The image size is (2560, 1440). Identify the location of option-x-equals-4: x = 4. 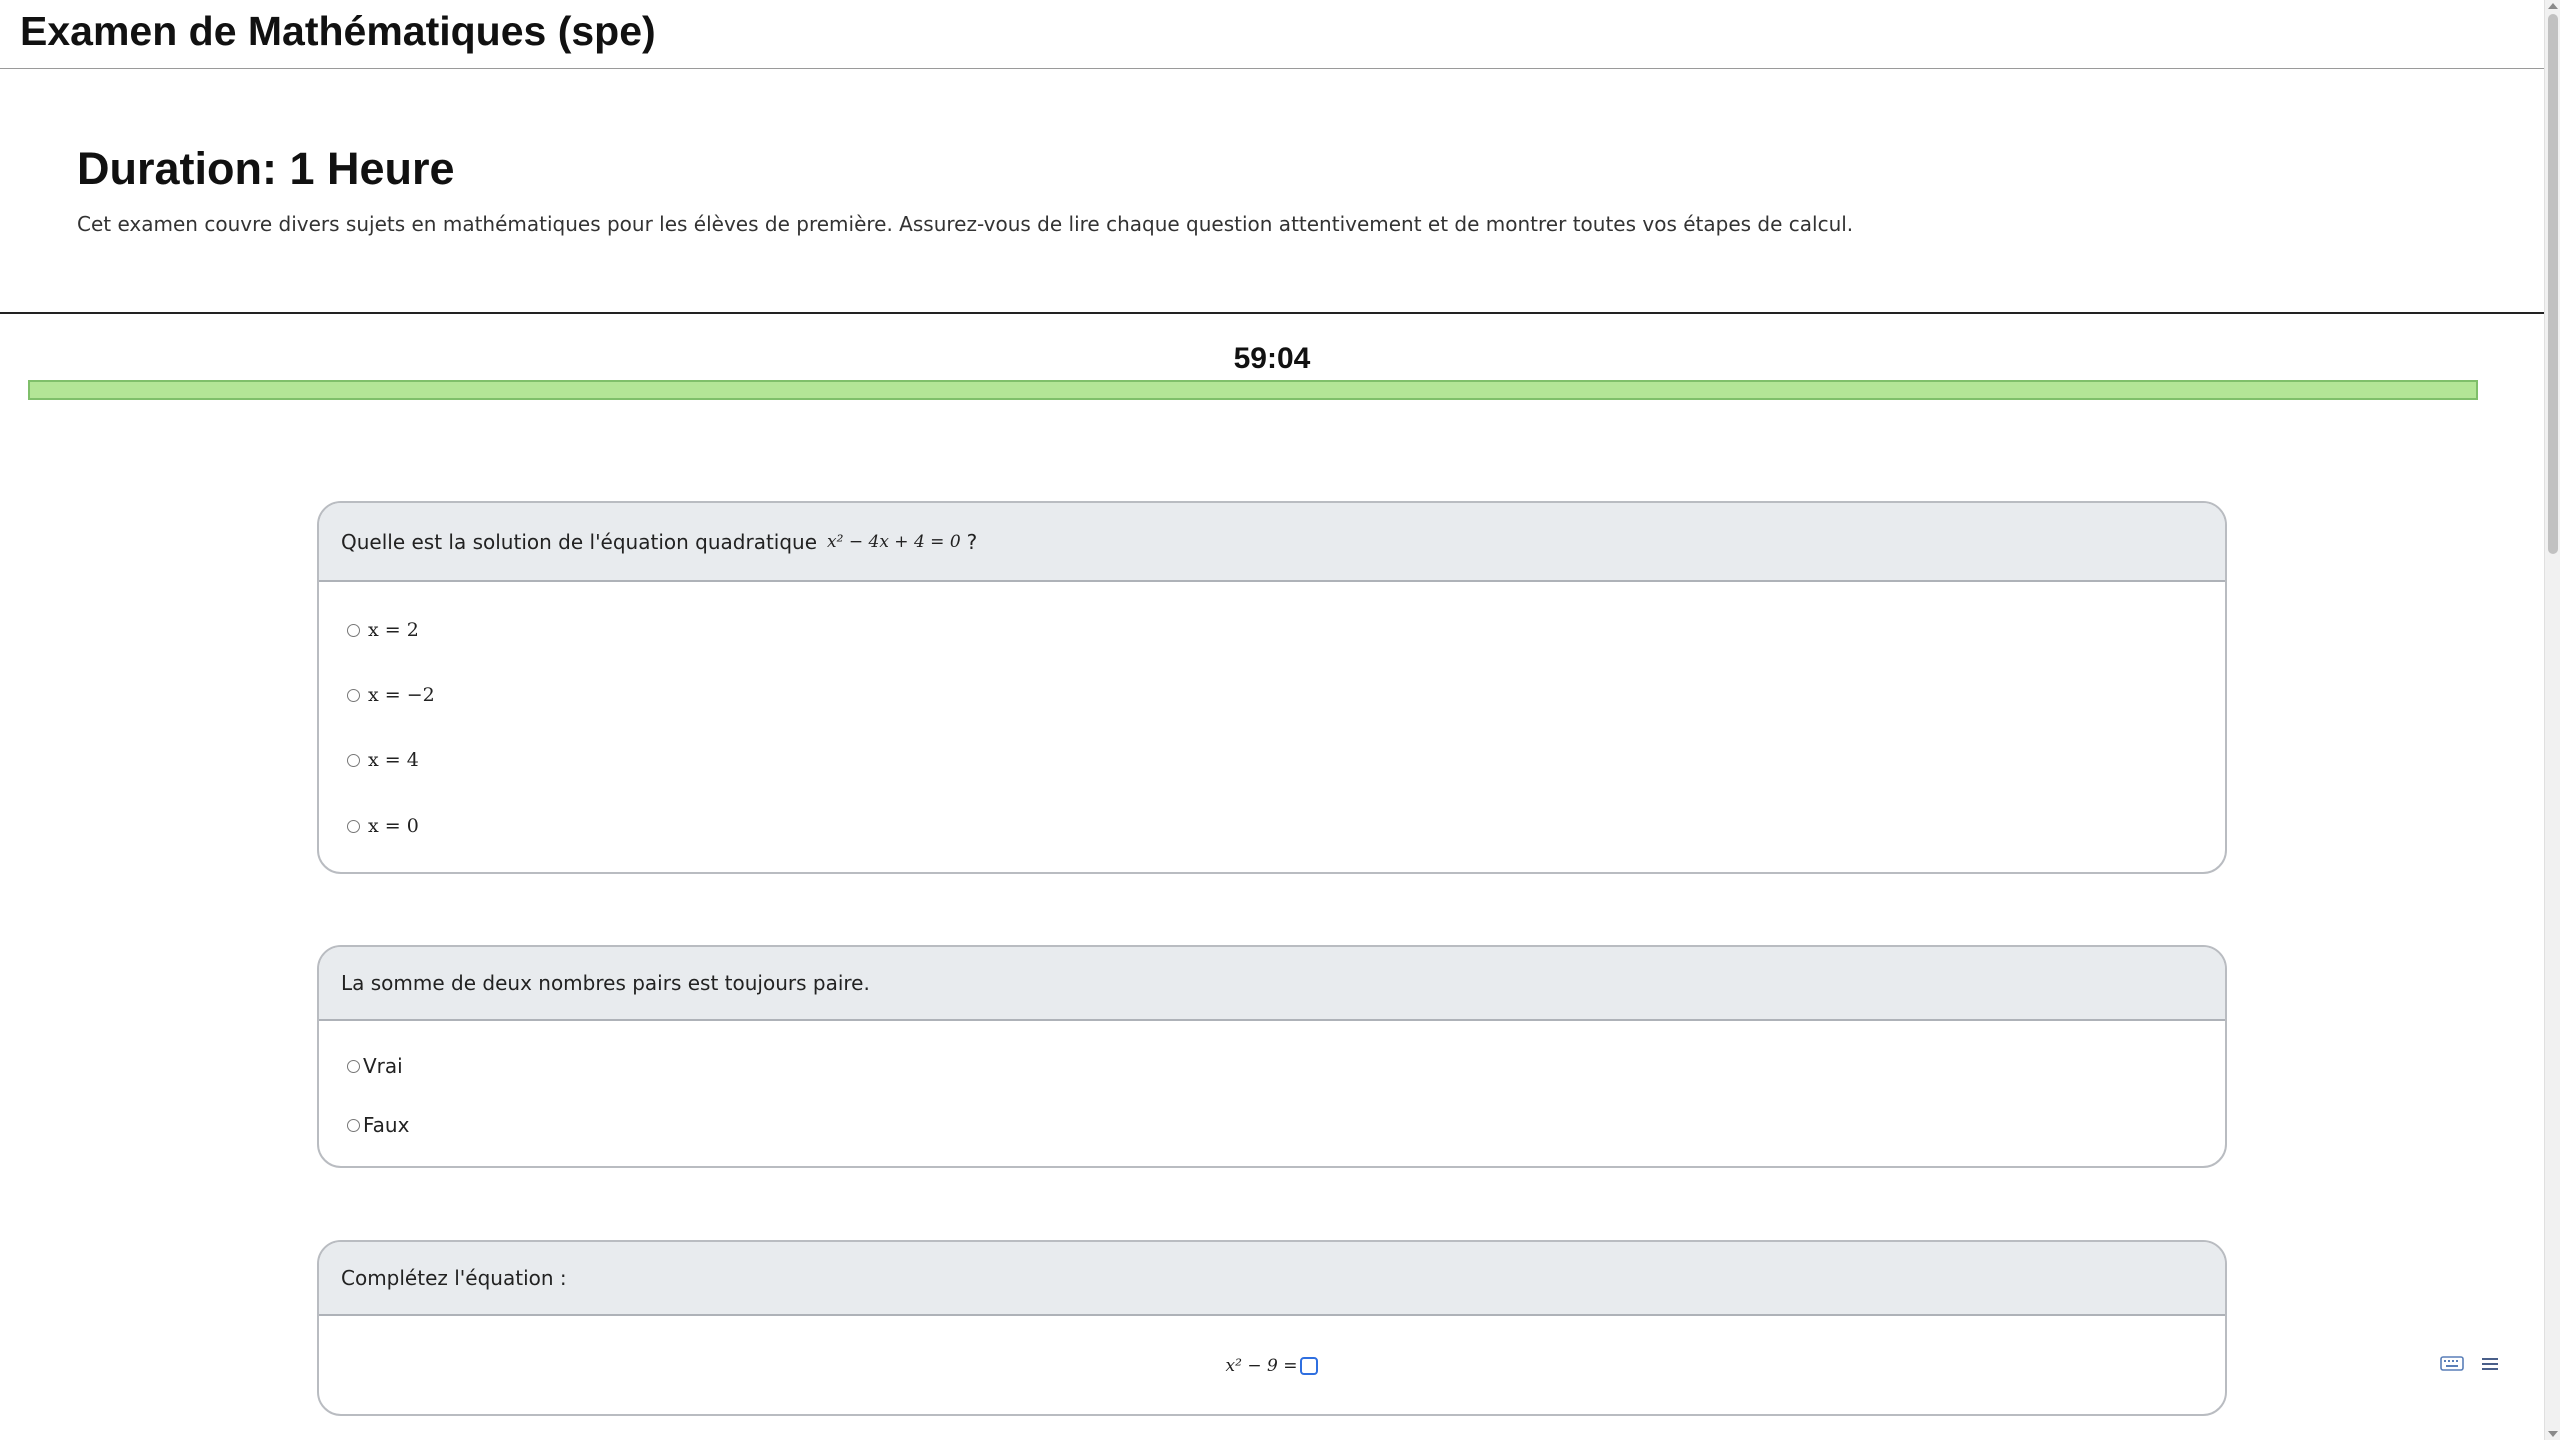
(383, 760).